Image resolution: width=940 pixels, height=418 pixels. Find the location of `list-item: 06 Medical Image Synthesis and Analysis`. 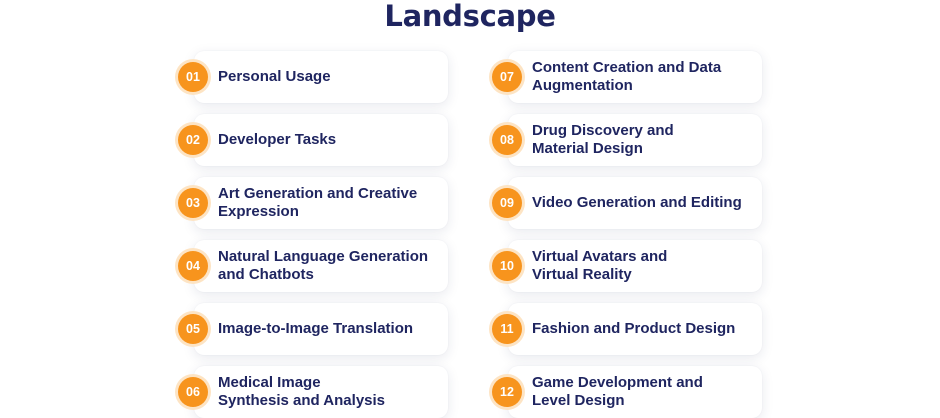

list-item: 06 Medical Image Synthesis and Analysis is located at coordinates (313, 392).